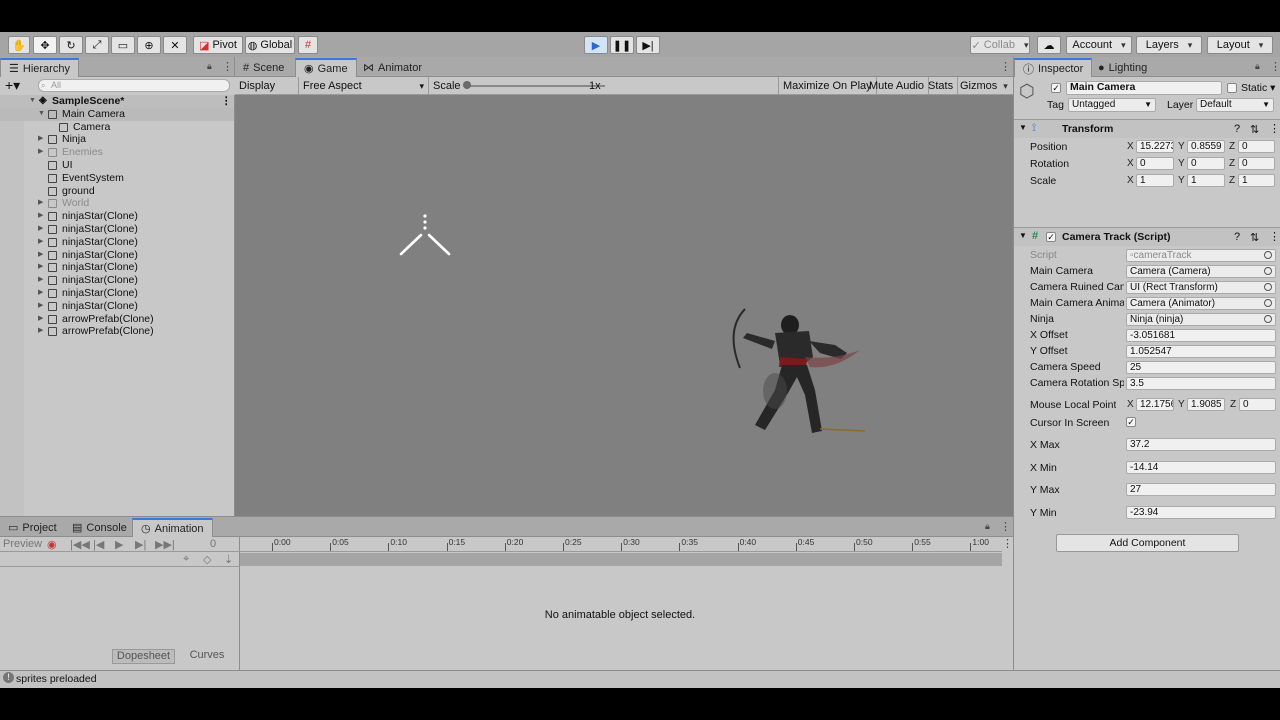 This screenshot has width=1280, height=720. What do you see at coordinates (123, 45) in the screenshot?
I see `rect-tool-icon: ▭` at bounding box center [123, 45].